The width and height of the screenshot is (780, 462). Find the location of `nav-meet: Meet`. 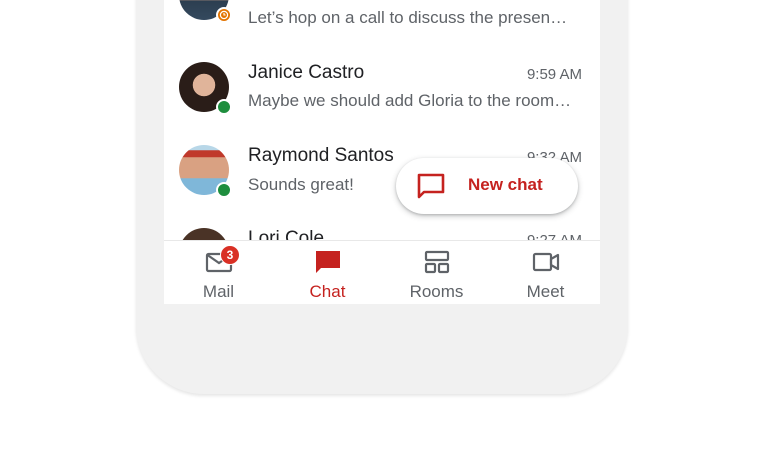

nav-meet: Meet is located at coordinates (545, 272).